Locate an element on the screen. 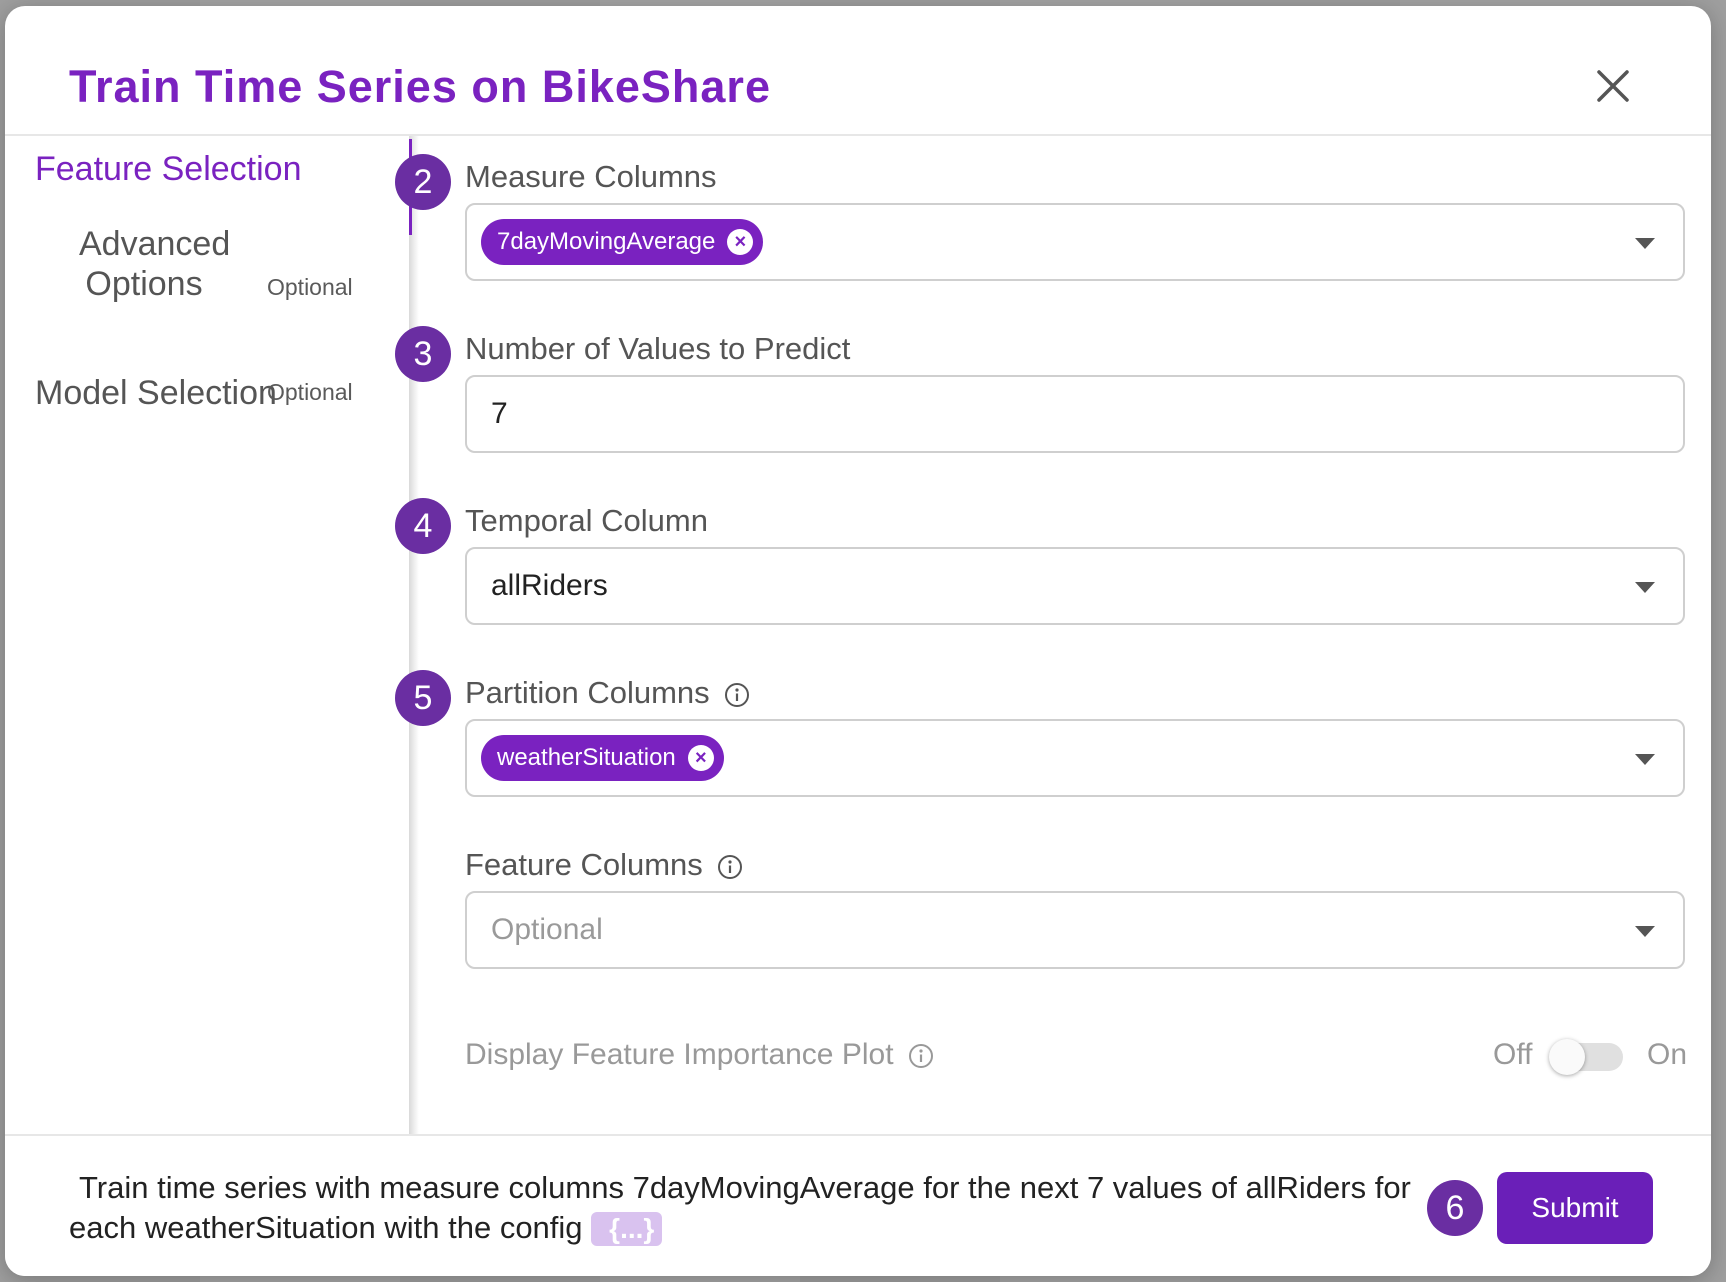 This screenshot has width=1726, height=1282. feature-importance-toggle is located at coordinates (1586, 1057).